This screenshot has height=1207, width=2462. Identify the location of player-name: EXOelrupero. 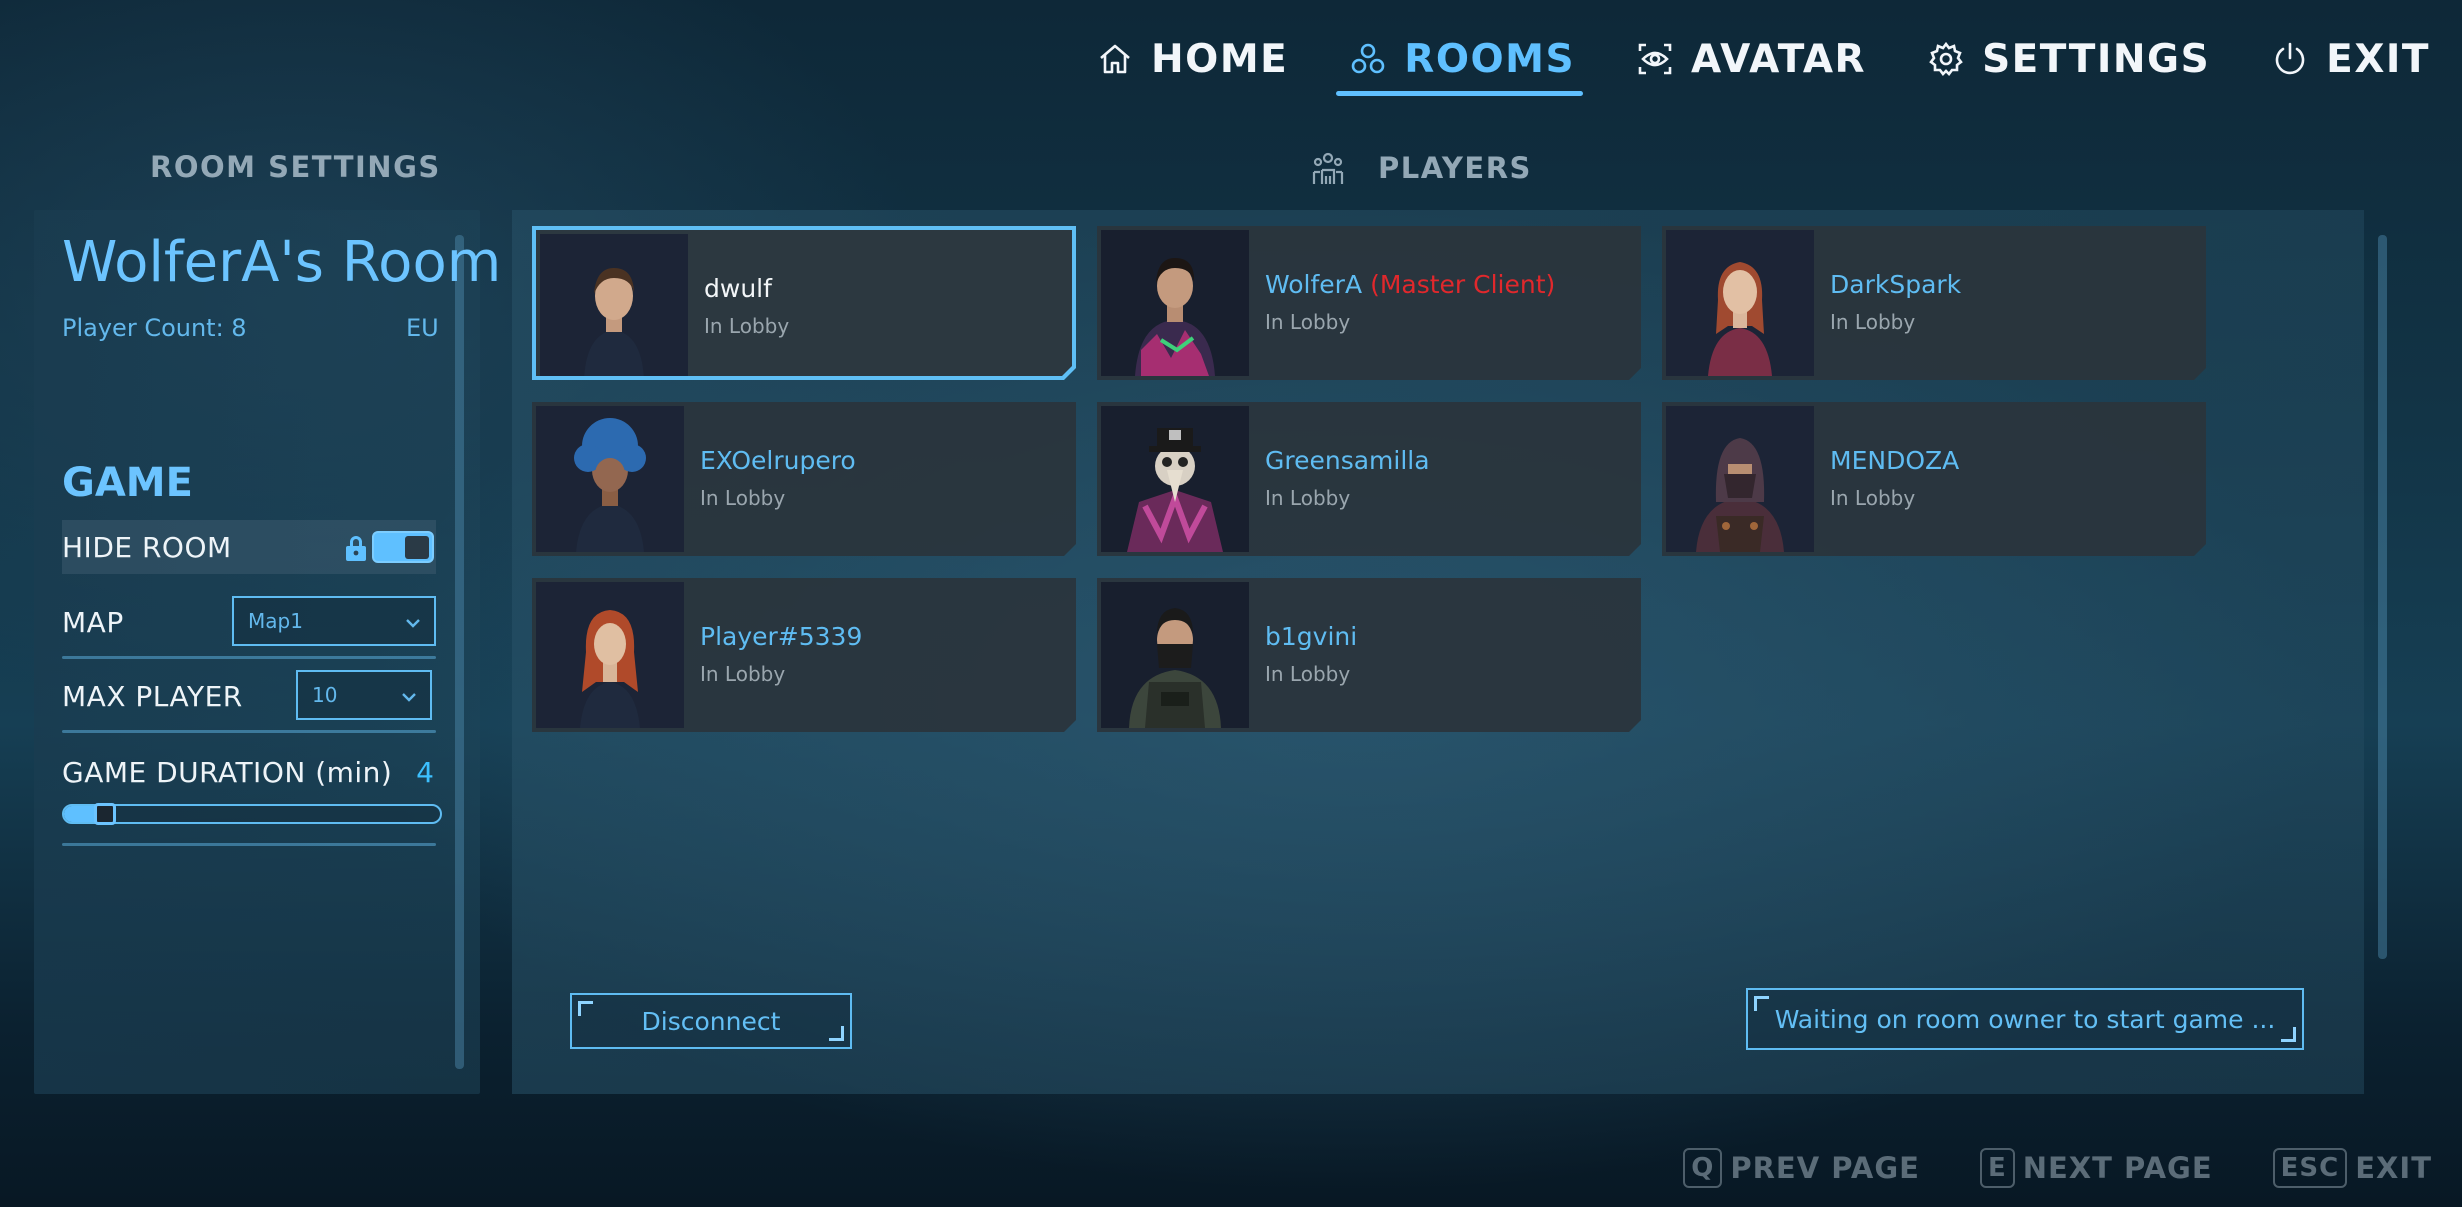
(778, 460).